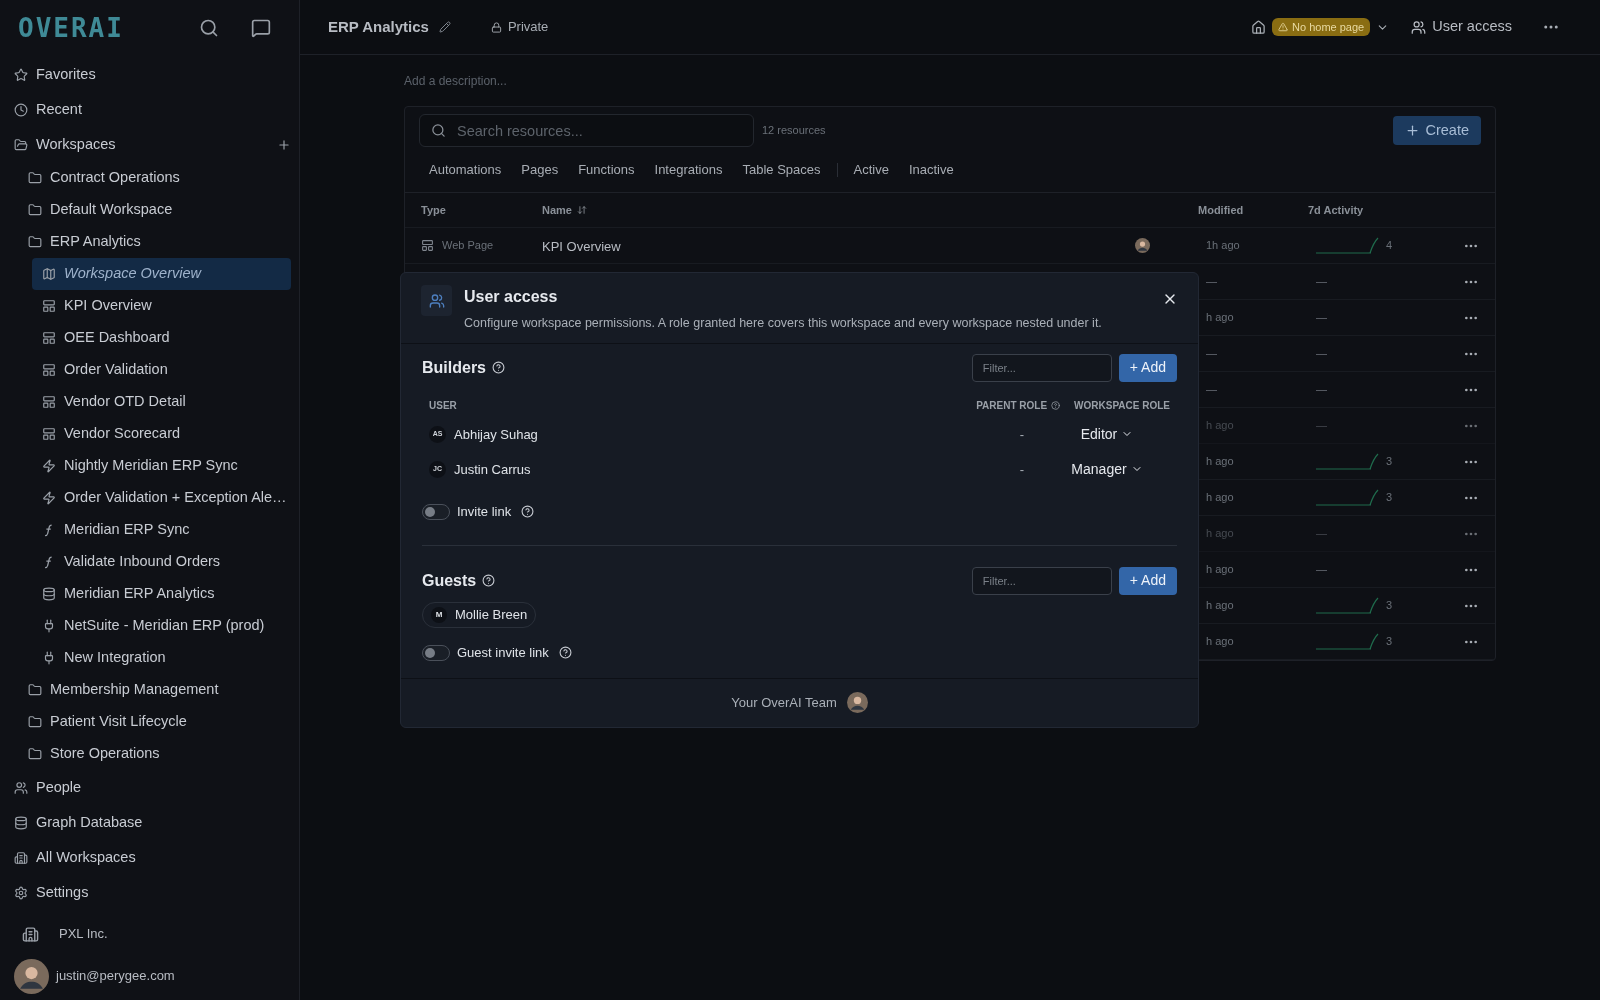  What do you see at coordinates (21, 74) in the screenshot?
I see `star-icon` at bounding box center [21, 74].